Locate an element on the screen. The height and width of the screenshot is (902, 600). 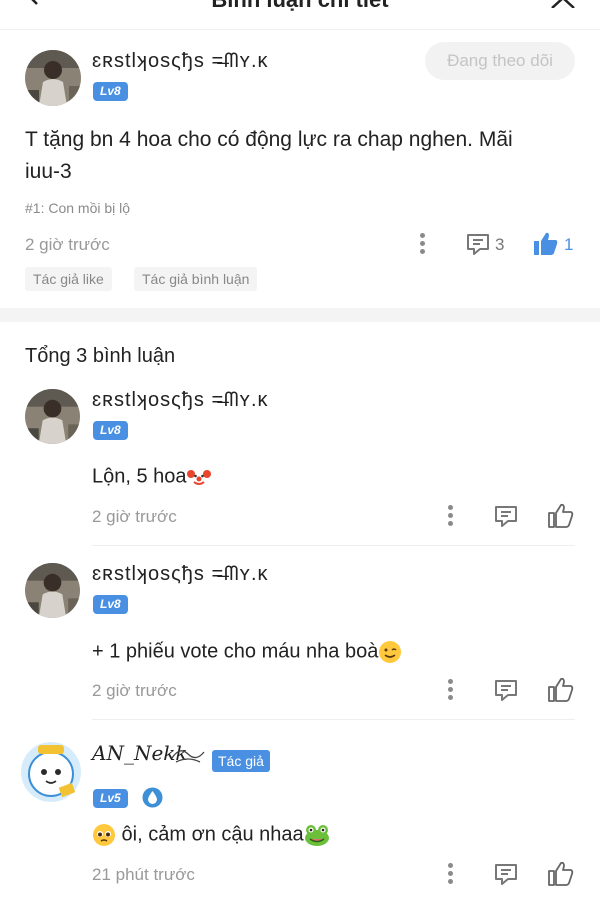
reply-text: Lộn, 5 hoa is located at coordinates (151, 477).